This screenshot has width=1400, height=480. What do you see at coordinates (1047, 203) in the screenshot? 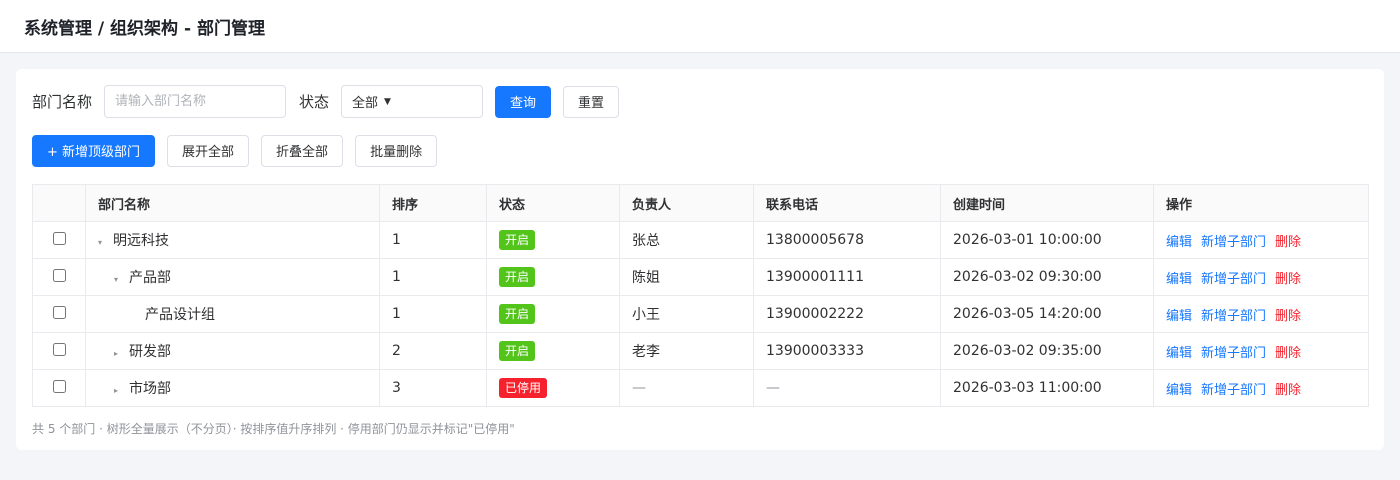
I see `header-created: 创建时间` at bounding box center [1047, 203].